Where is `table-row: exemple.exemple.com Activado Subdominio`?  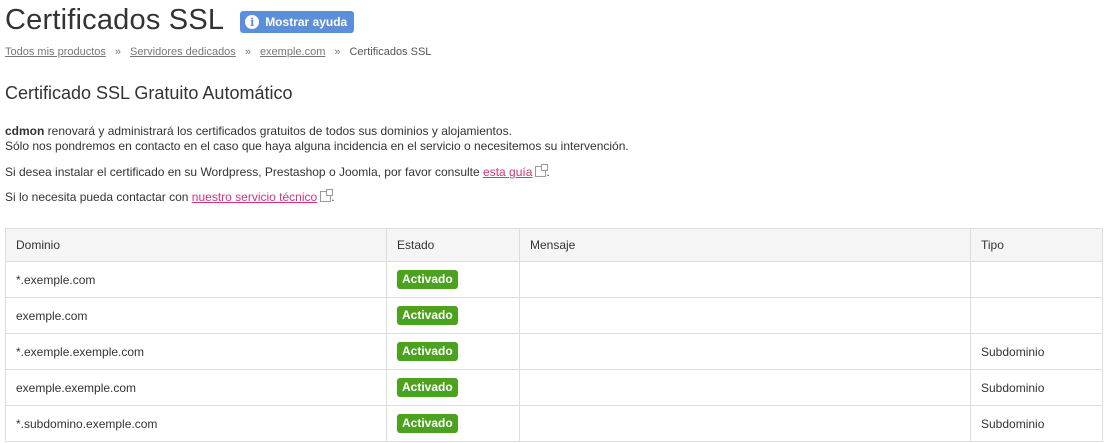
table-row: exemple.exemple.com Activado Subdominio is located at coordinates (554, 387).